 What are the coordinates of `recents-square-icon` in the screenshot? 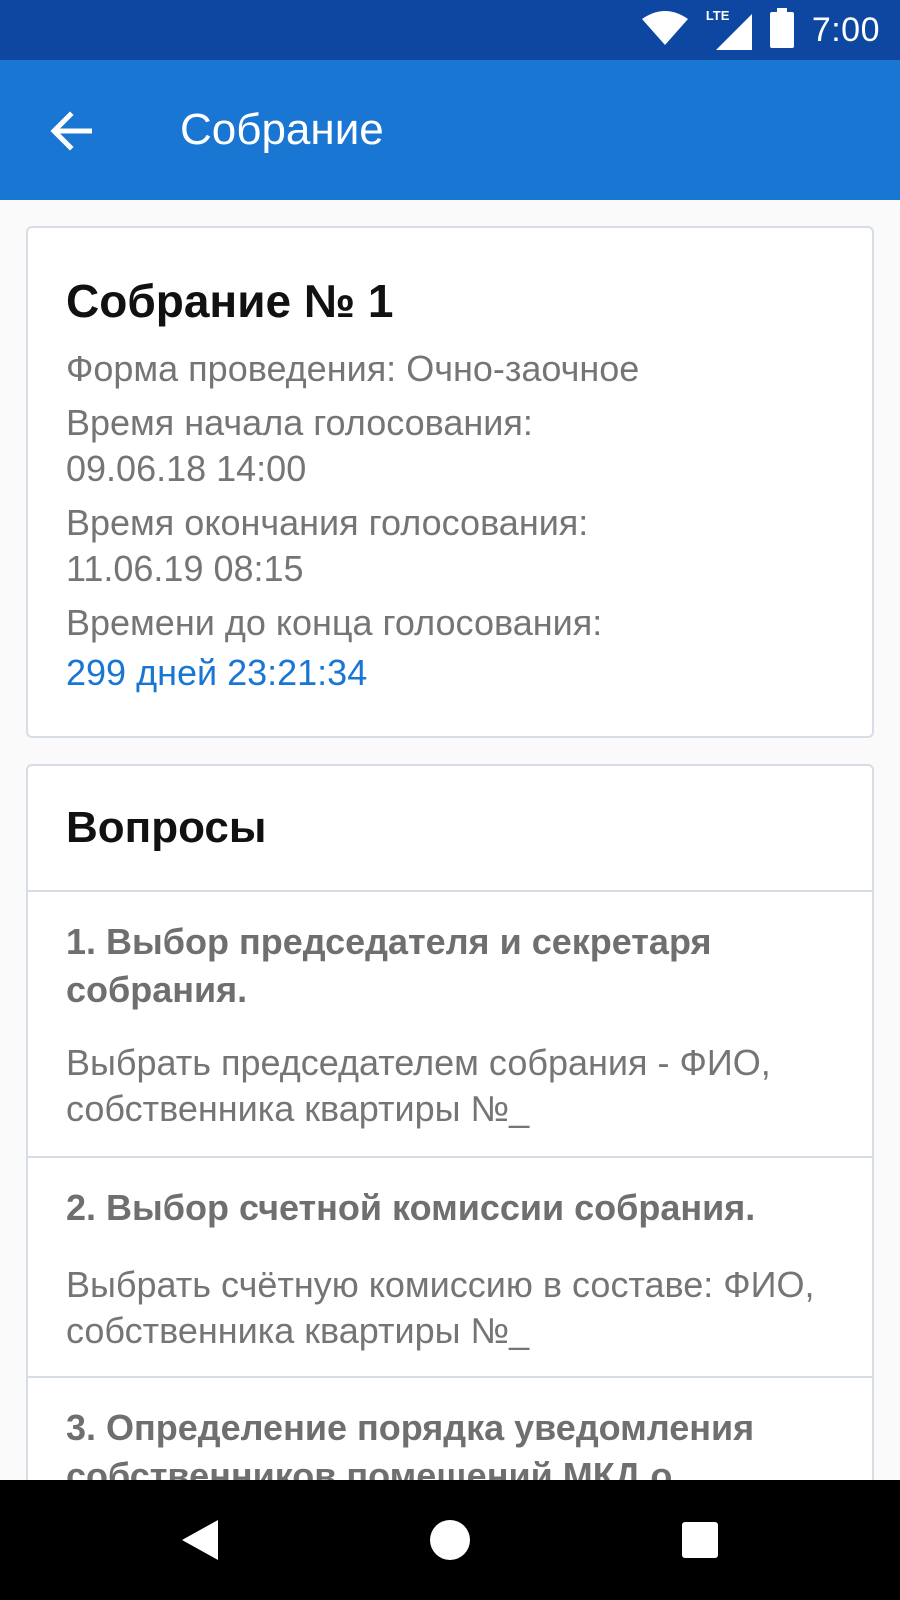 It's located at (700, 1540).